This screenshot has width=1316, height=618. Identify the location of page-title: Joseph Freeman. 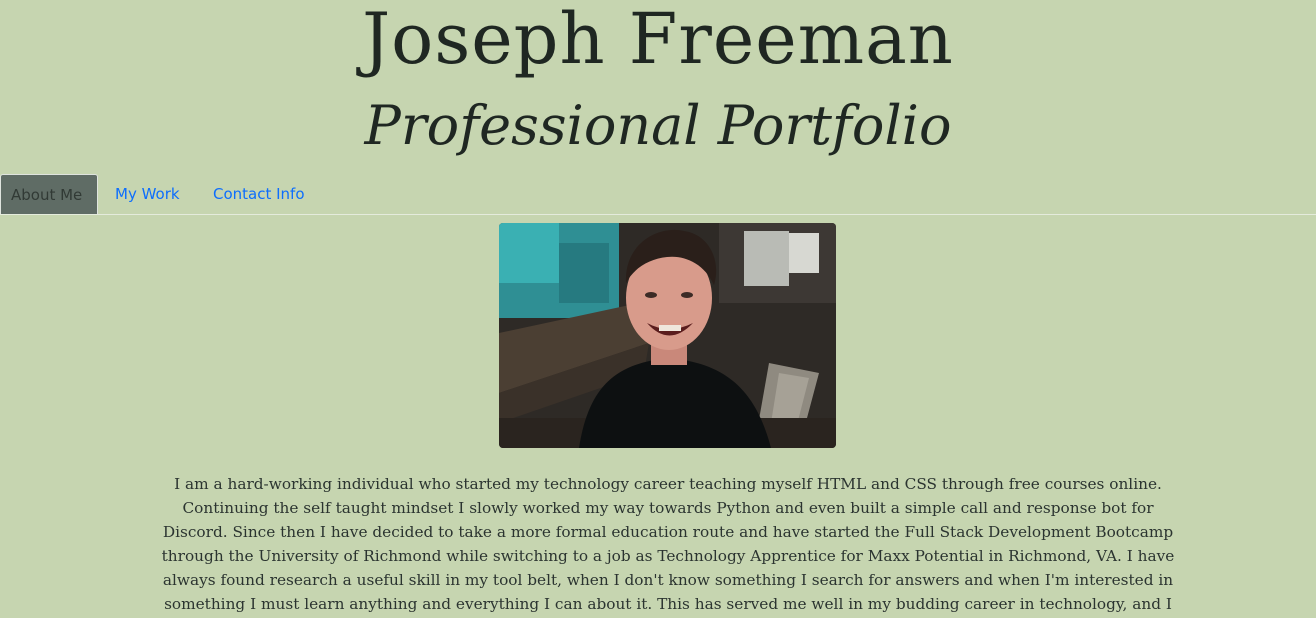
(658, 40).